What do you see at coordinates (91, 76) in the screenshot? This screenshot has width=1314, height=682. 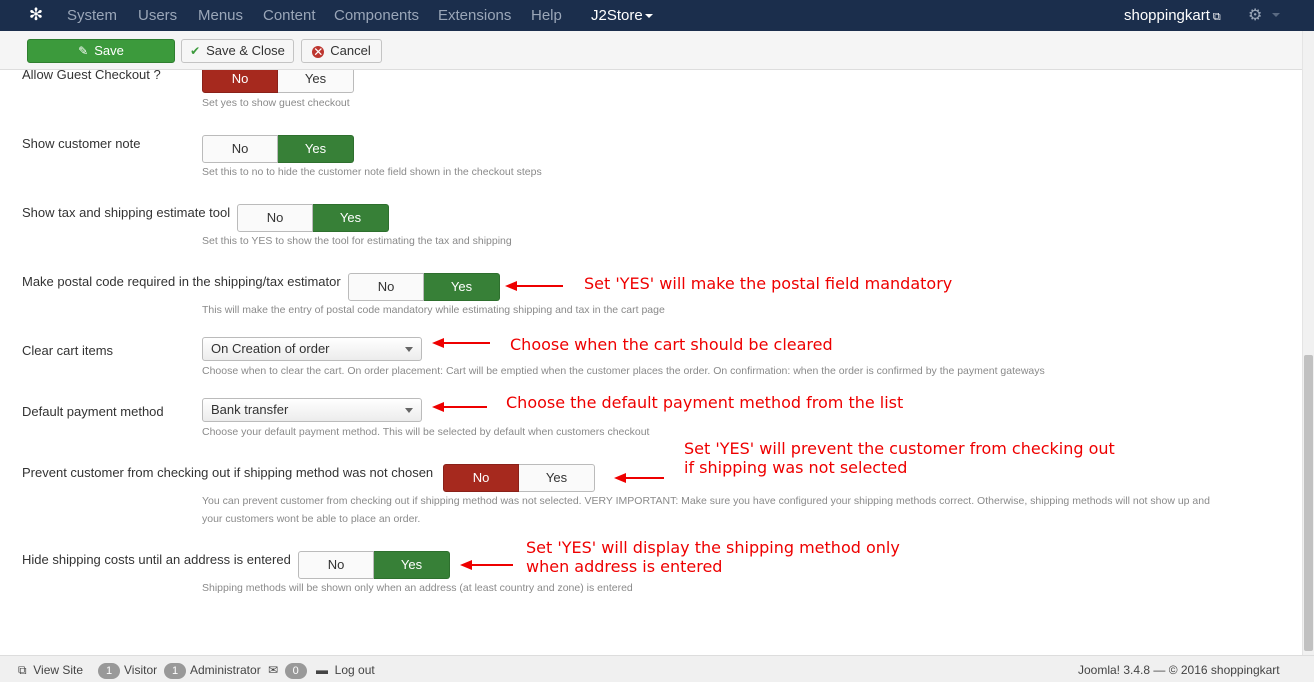 I see `setting-label-guest-checkout: Allow Guest Checkout ?` at bounding box center [91, 76].